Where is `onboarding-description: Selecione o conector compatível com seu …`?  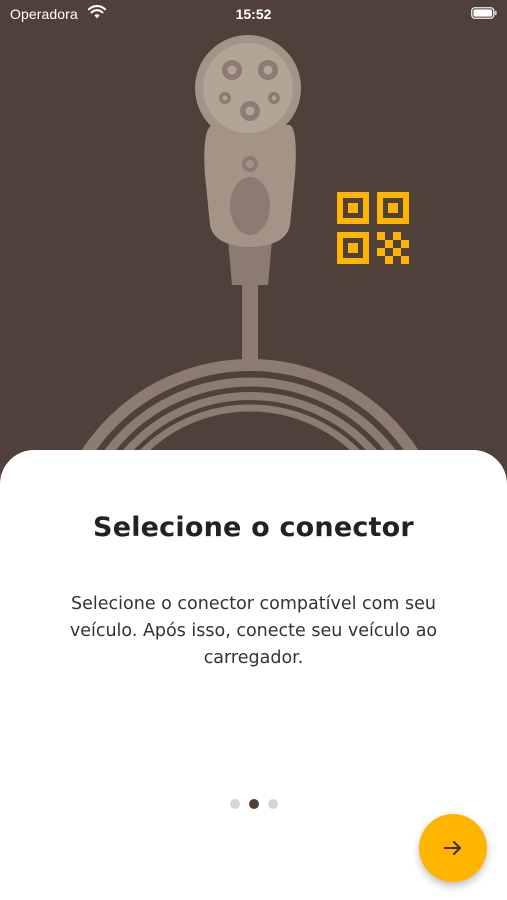
onboarding-description: Selecione o conector compatível com seu … is located at coordinates (253, 631).